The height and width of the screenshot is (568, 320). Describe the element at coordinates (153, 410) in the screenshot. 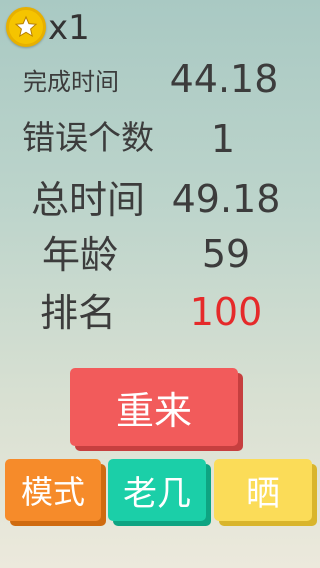

I see `retry-button-label: 重来` at that location.